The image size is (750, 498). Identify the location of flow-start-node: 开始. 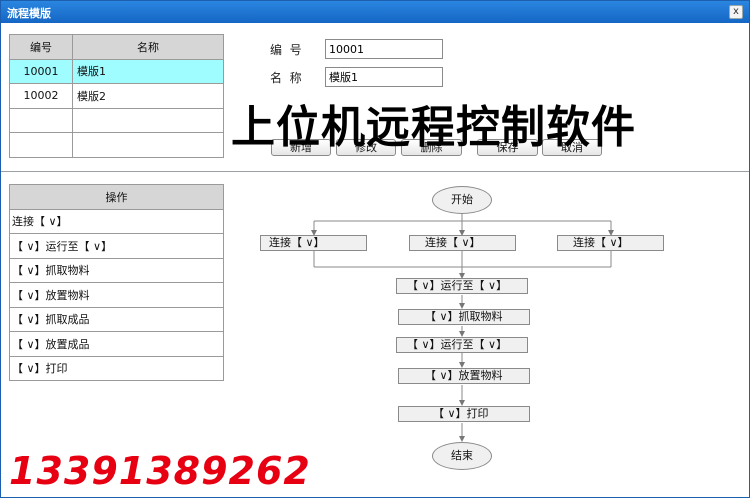
(462, 200).